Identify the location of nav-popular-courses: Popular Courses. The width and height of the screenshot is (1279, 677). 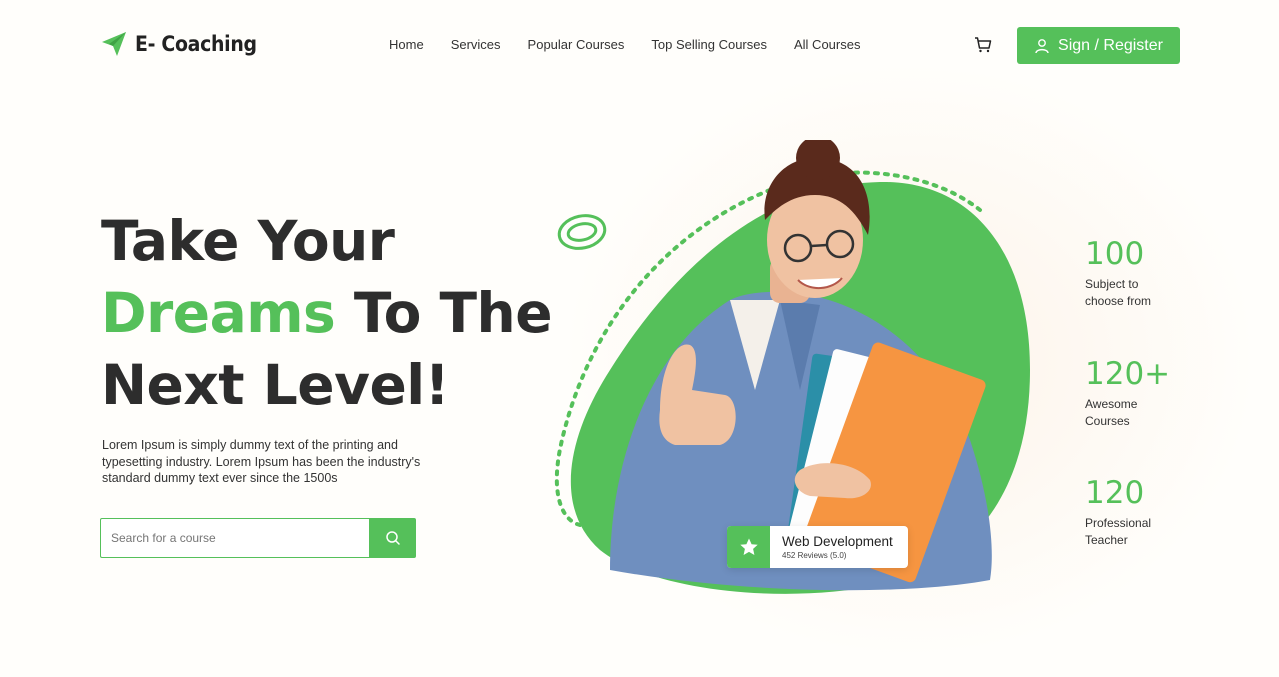
(576, 44).